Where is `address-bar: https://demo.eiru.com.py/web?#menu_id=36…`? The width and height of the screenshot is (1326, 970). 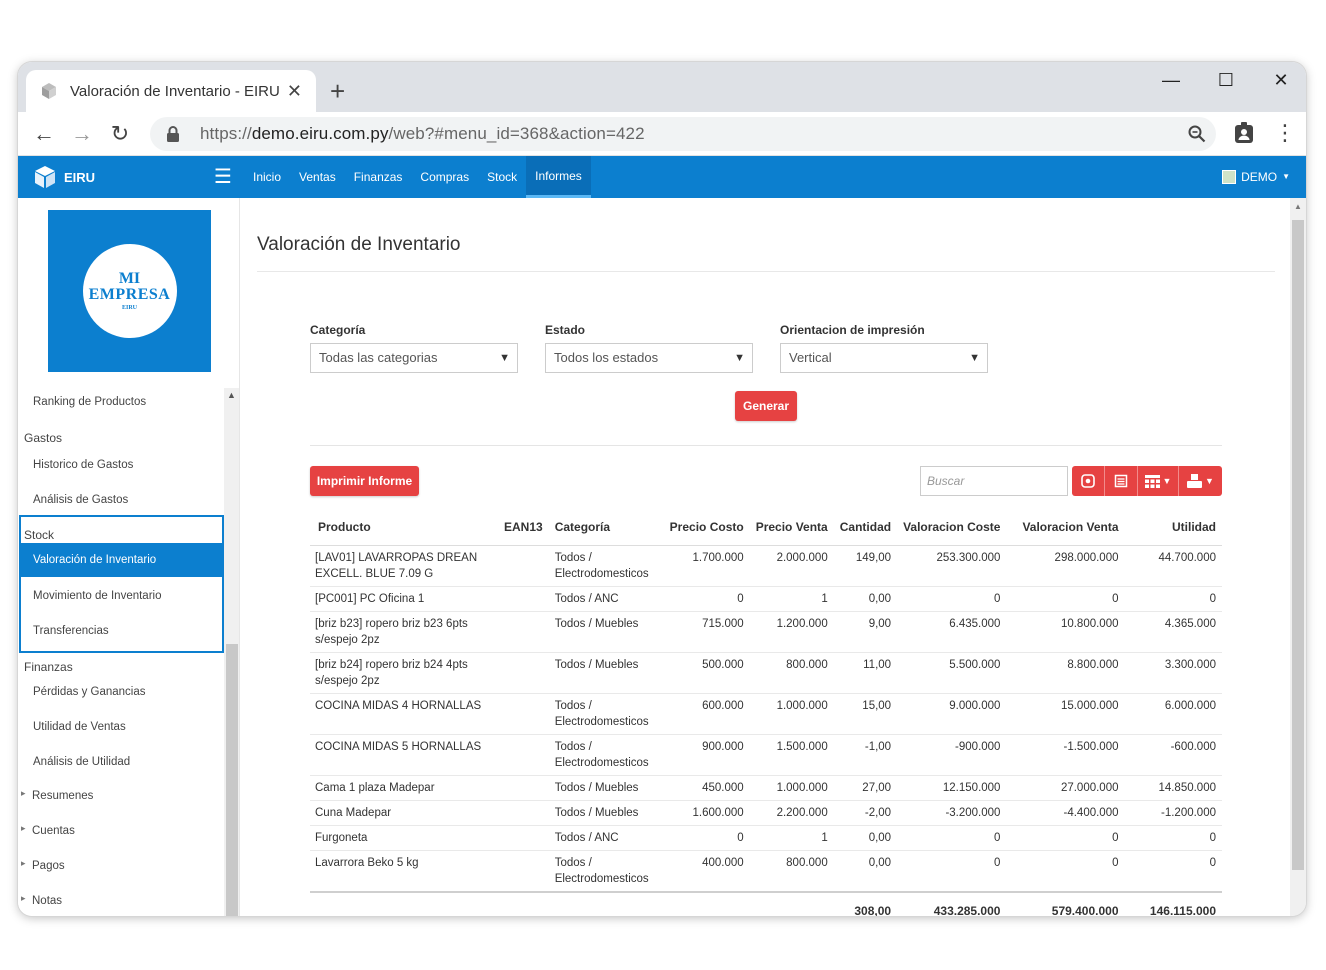 address-bar: https://demo.eiru.com.py/web?#menu_id=36… is located at coordinates (683, 134).